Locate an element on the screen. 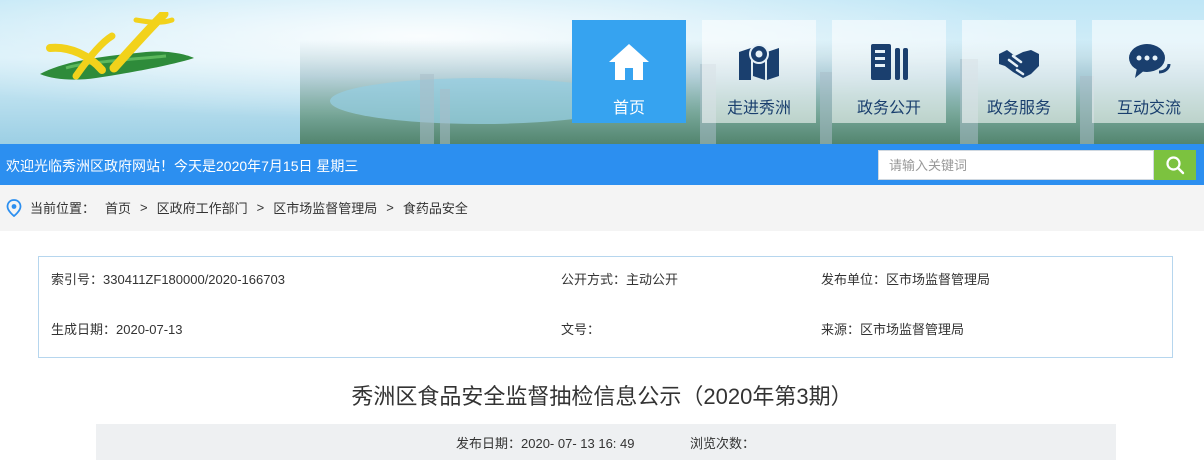 This screenshot has width=1204, height=460. source-value: 区市场监督管理局 is located at coordinates (912, 329).